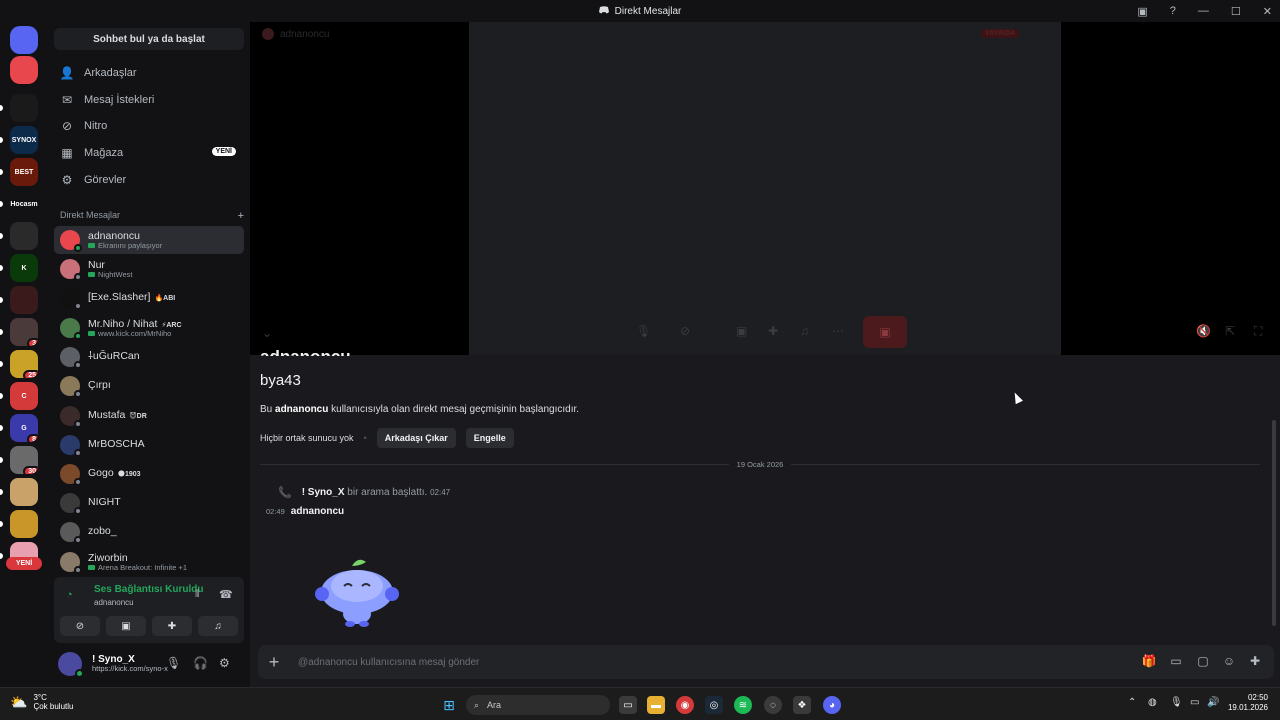 The width and height of the screenshot is (1280, 720). Describe the element at coordinates (1176, 702) in the screenshot. I see `tray-mic-icon: 🎙` at that location.